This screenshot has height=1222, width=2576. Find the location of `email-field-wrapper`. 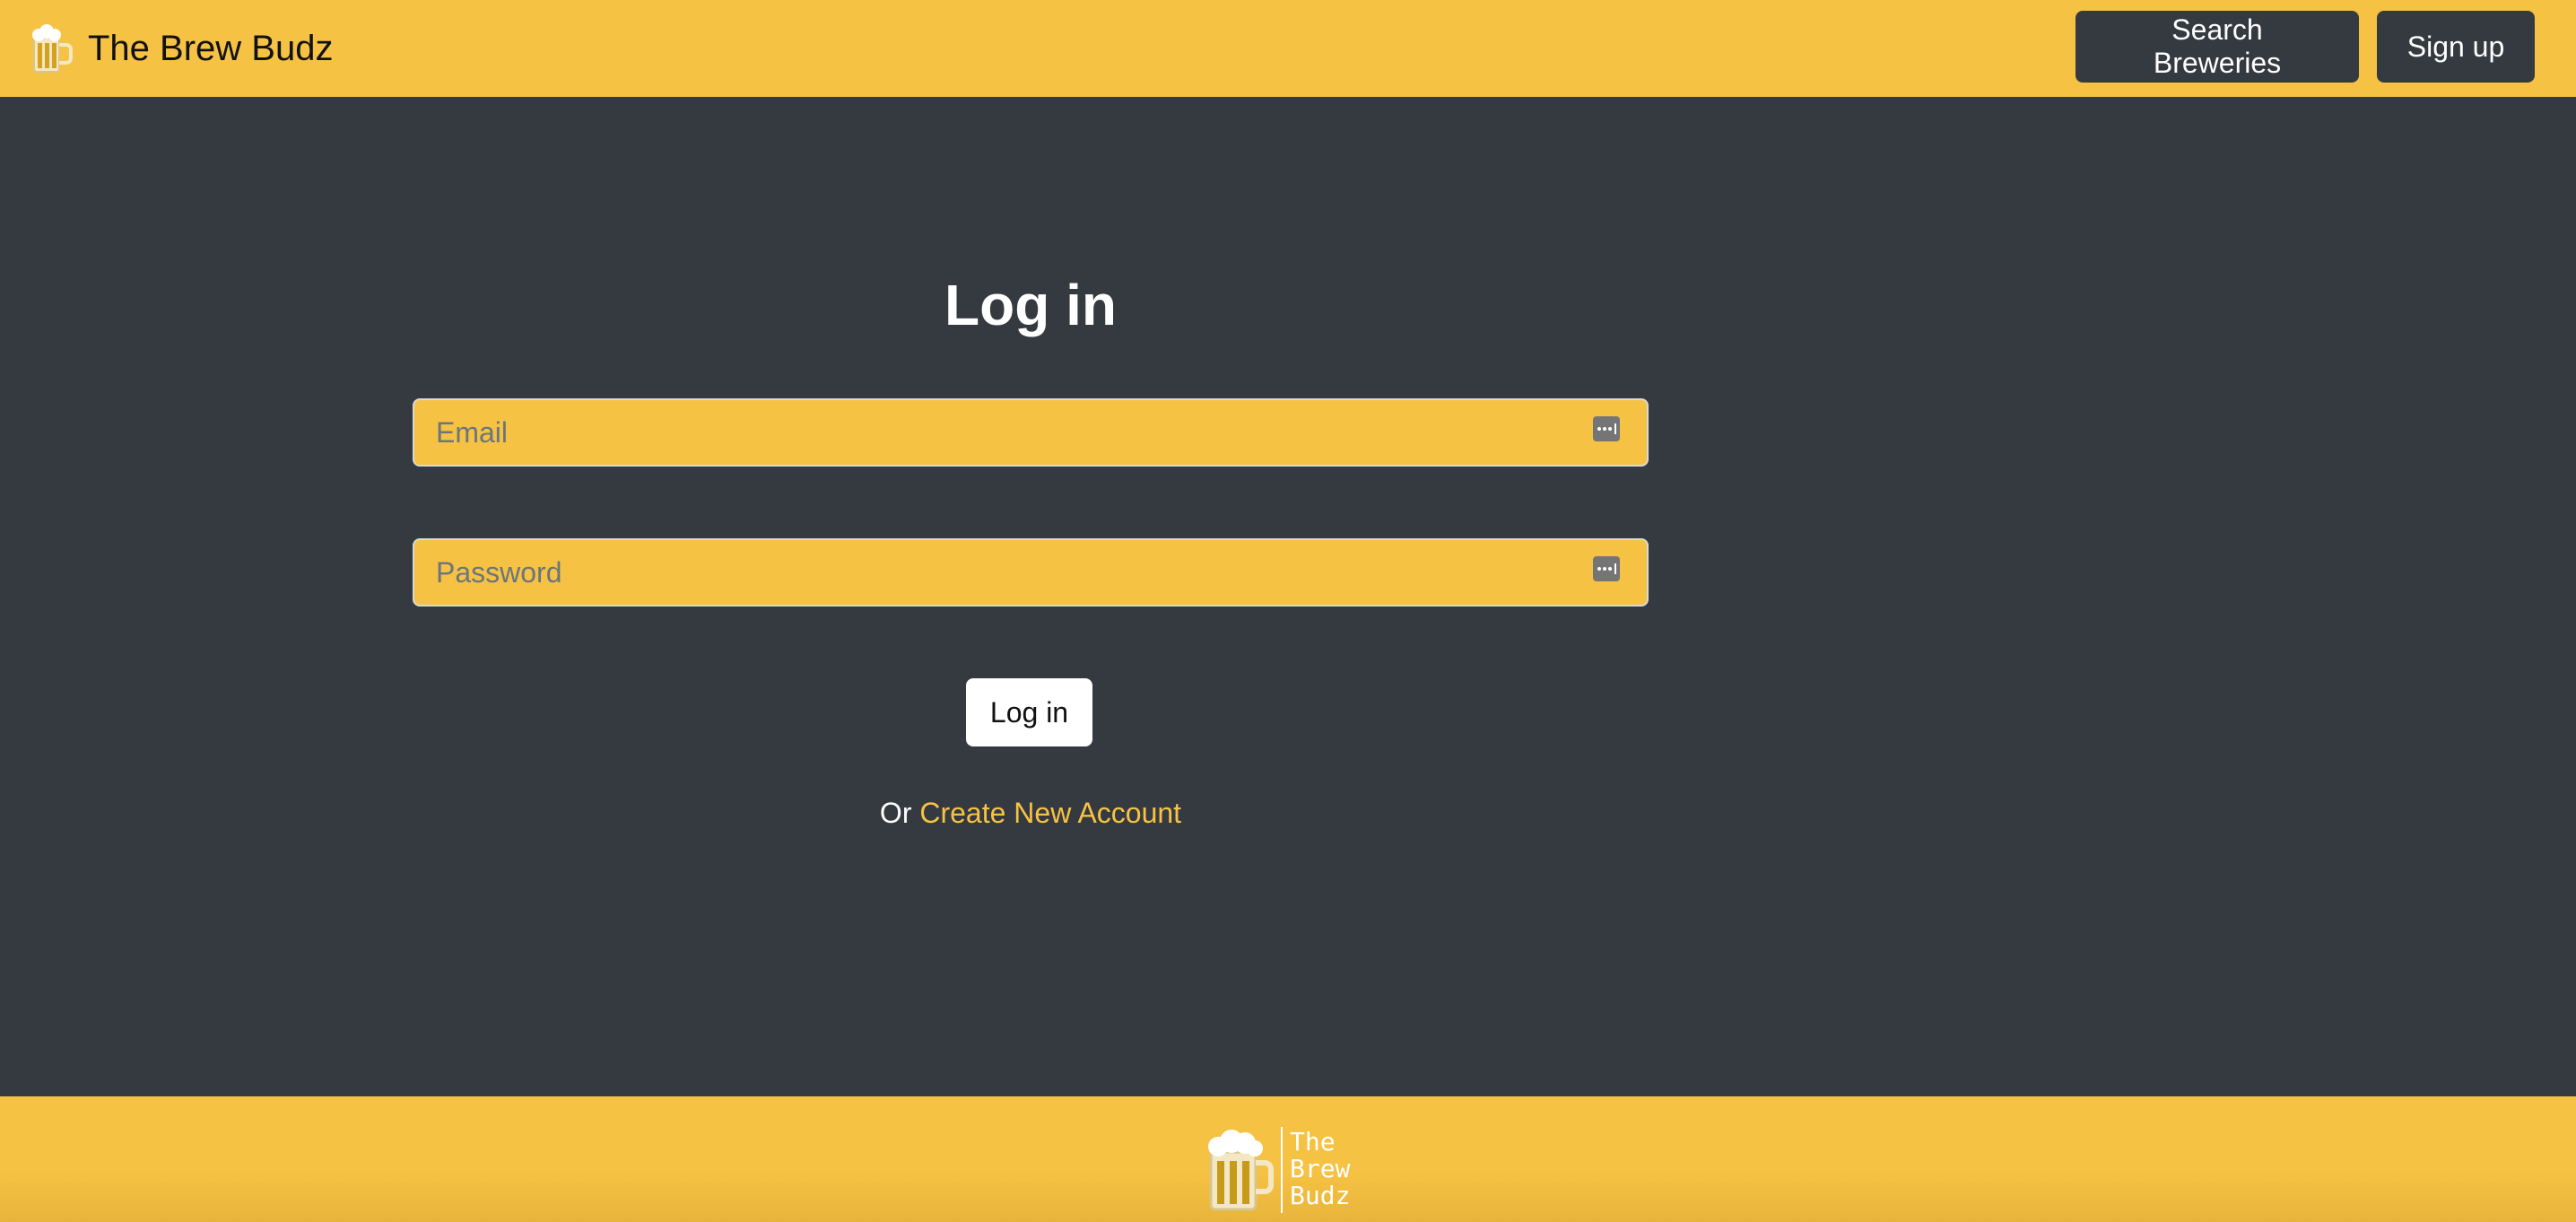

email-field-wrapper is located at coordinates (1031, 432).